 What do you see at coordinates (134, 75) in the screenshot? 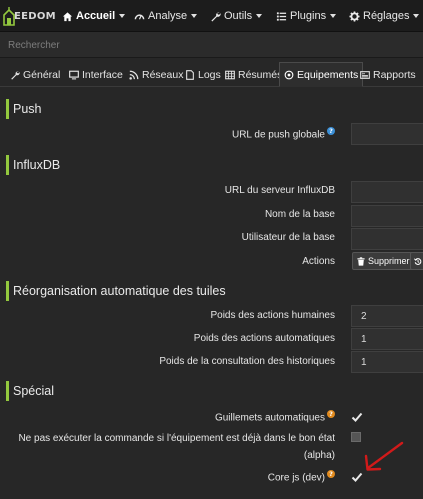
I see `rss-icon` at bounding box center [134, 75].